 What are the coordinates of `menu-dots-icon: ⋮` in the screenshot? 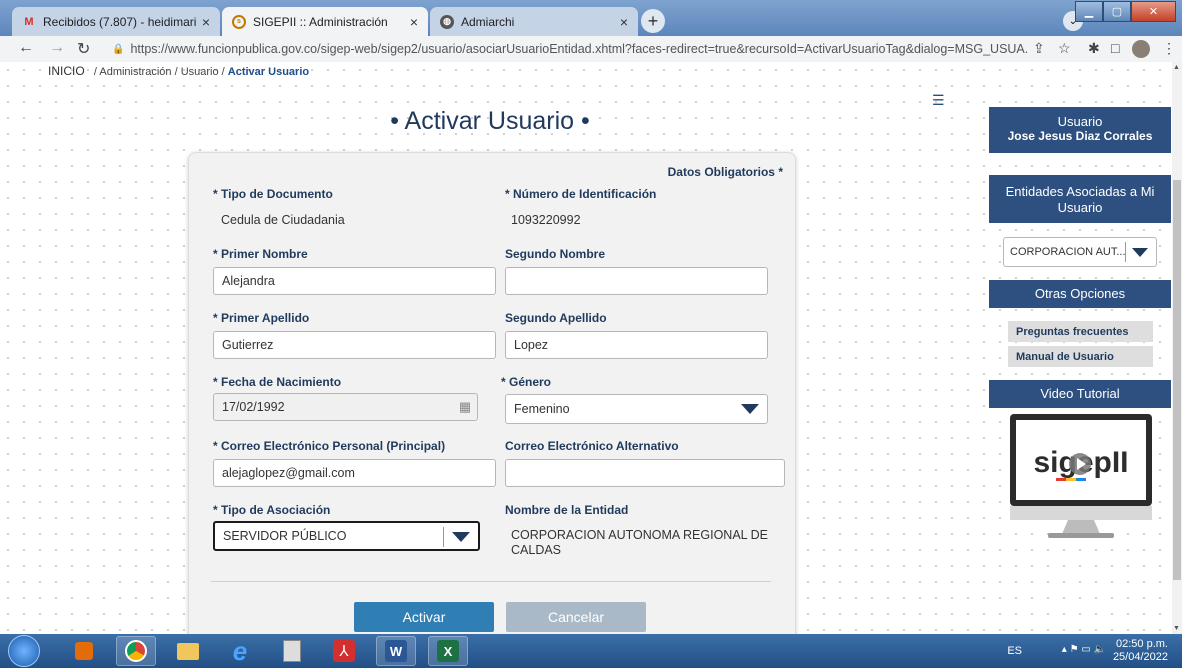 It's located at (1169, 48).